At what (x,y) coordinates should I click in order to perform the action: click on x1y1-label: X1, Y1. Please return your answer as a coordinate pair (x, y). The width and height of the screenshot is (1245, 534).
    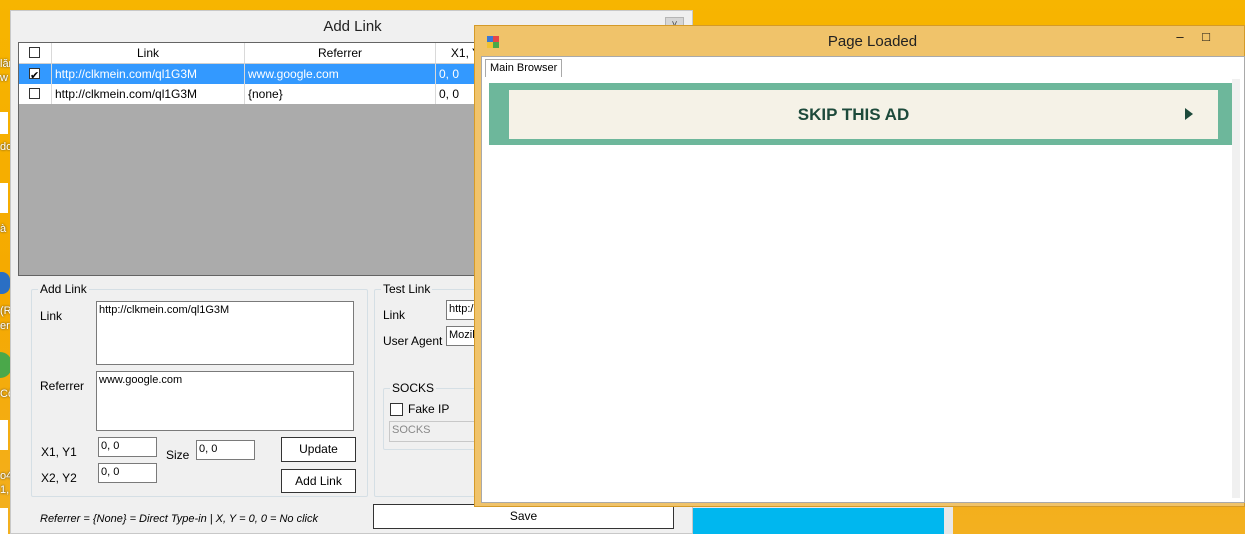
    Looking at the image, I should click on (59, 452).